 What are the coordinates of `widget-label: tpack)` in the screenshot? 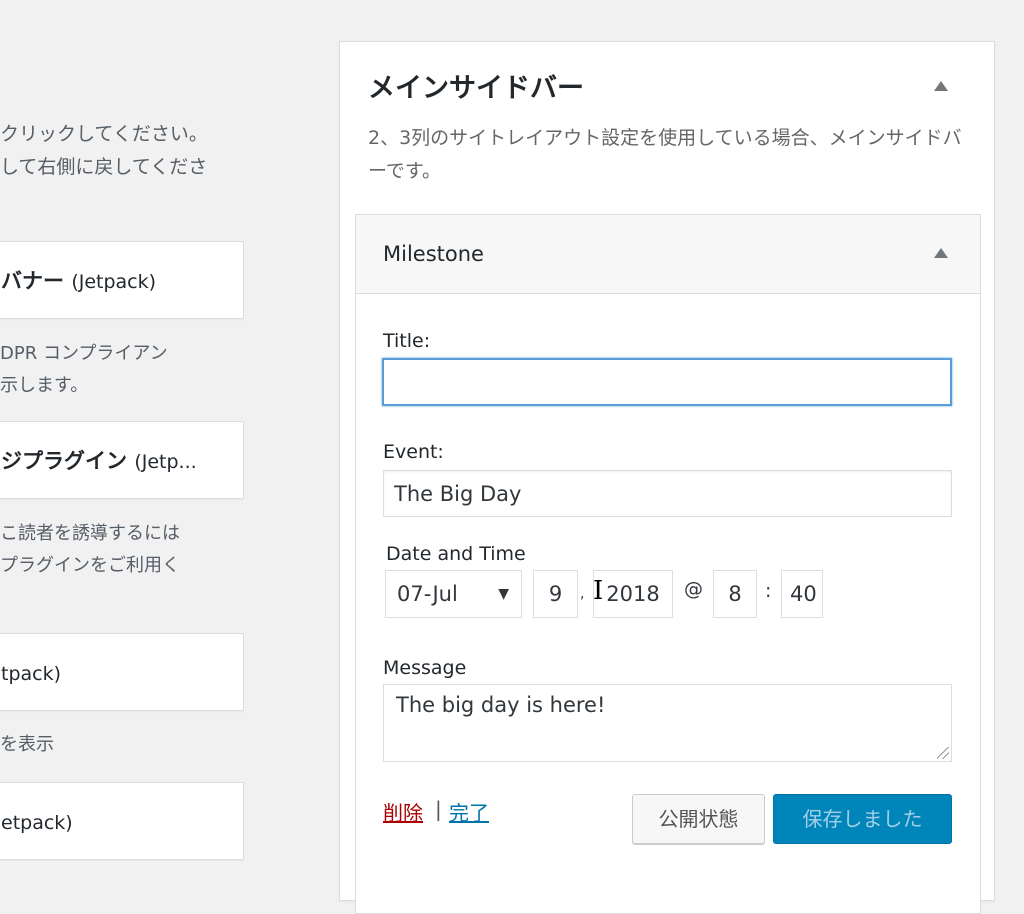 It's located at (31, 674).